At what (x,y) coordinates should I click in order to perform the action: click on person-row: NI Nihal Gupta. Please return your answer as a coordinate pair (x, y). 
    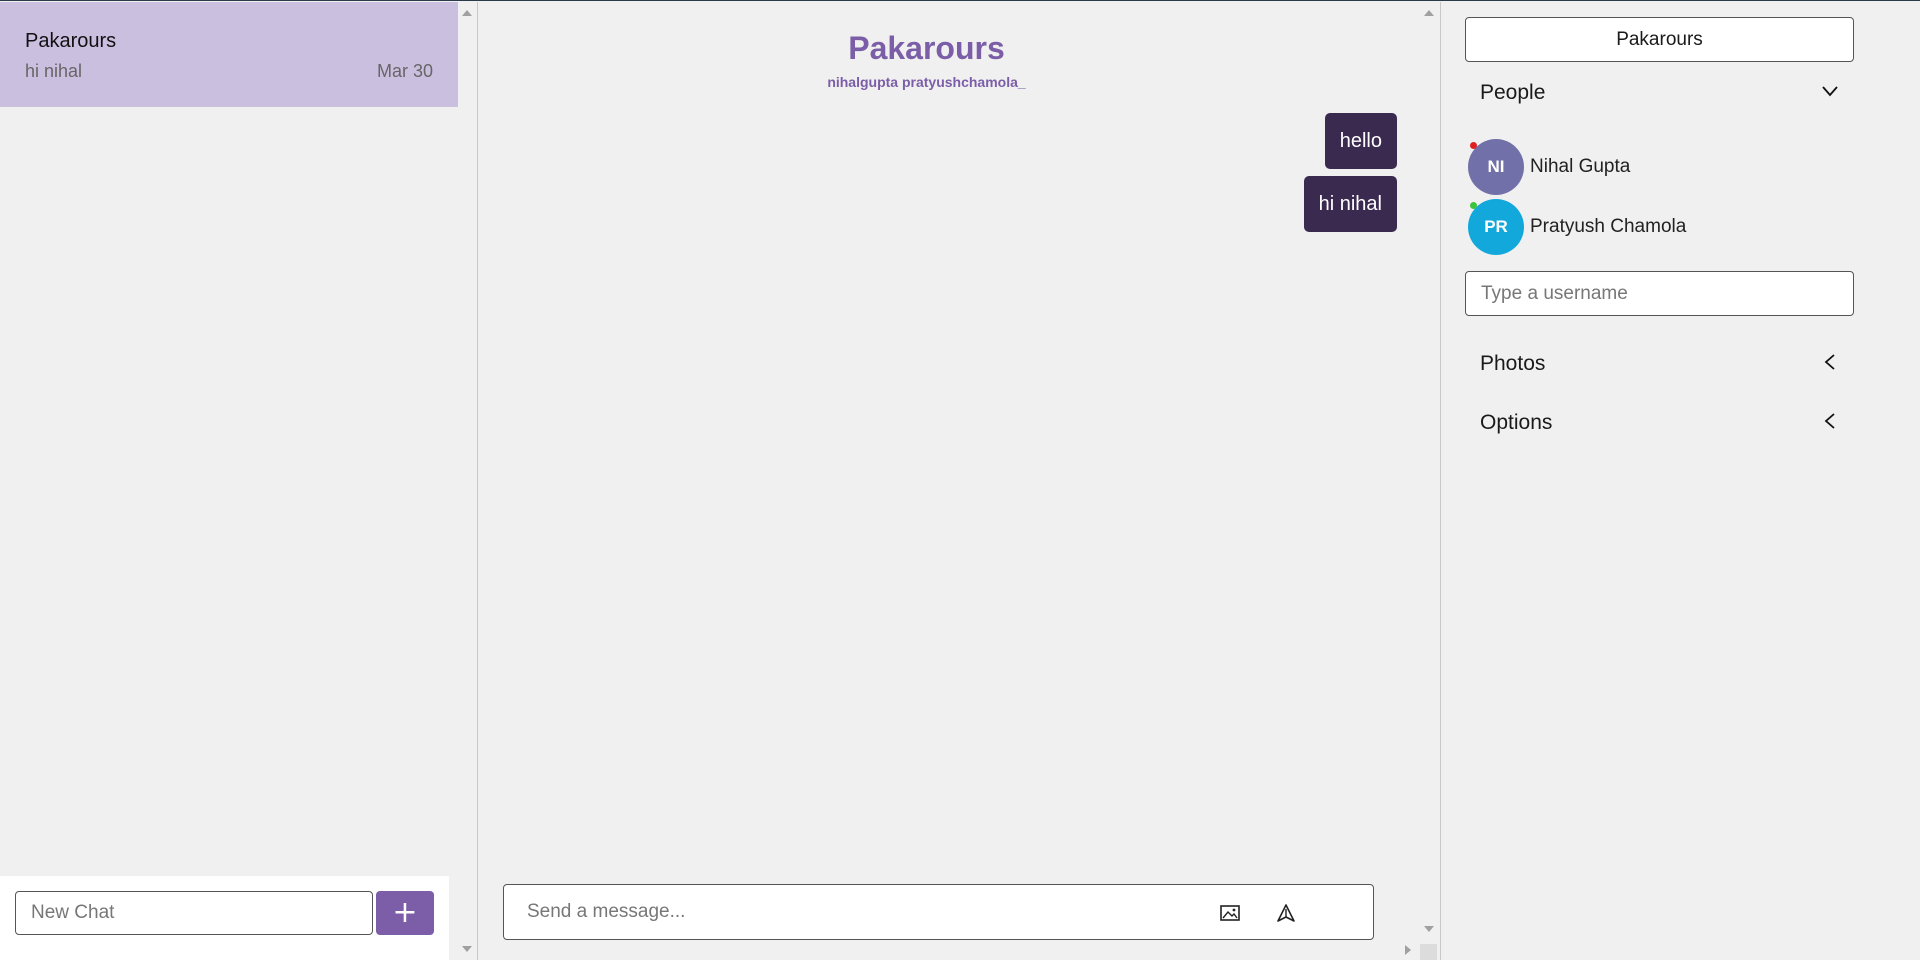
    Looking at the image, I should click on (1648, 167).